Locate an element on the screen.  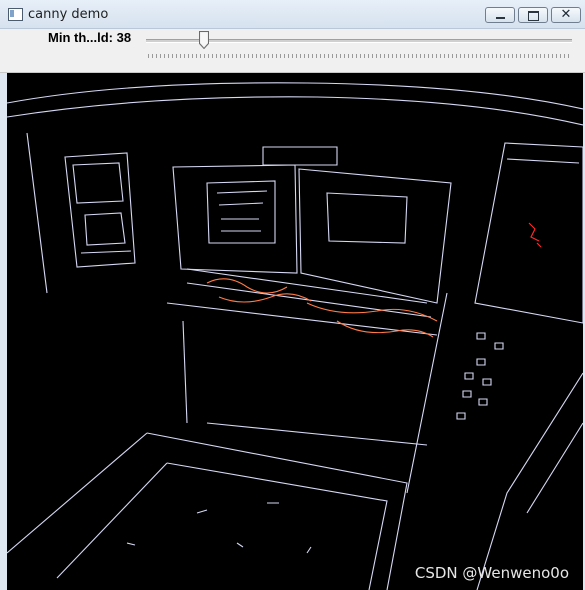
minimize-button is located at coordinates (500, 15).